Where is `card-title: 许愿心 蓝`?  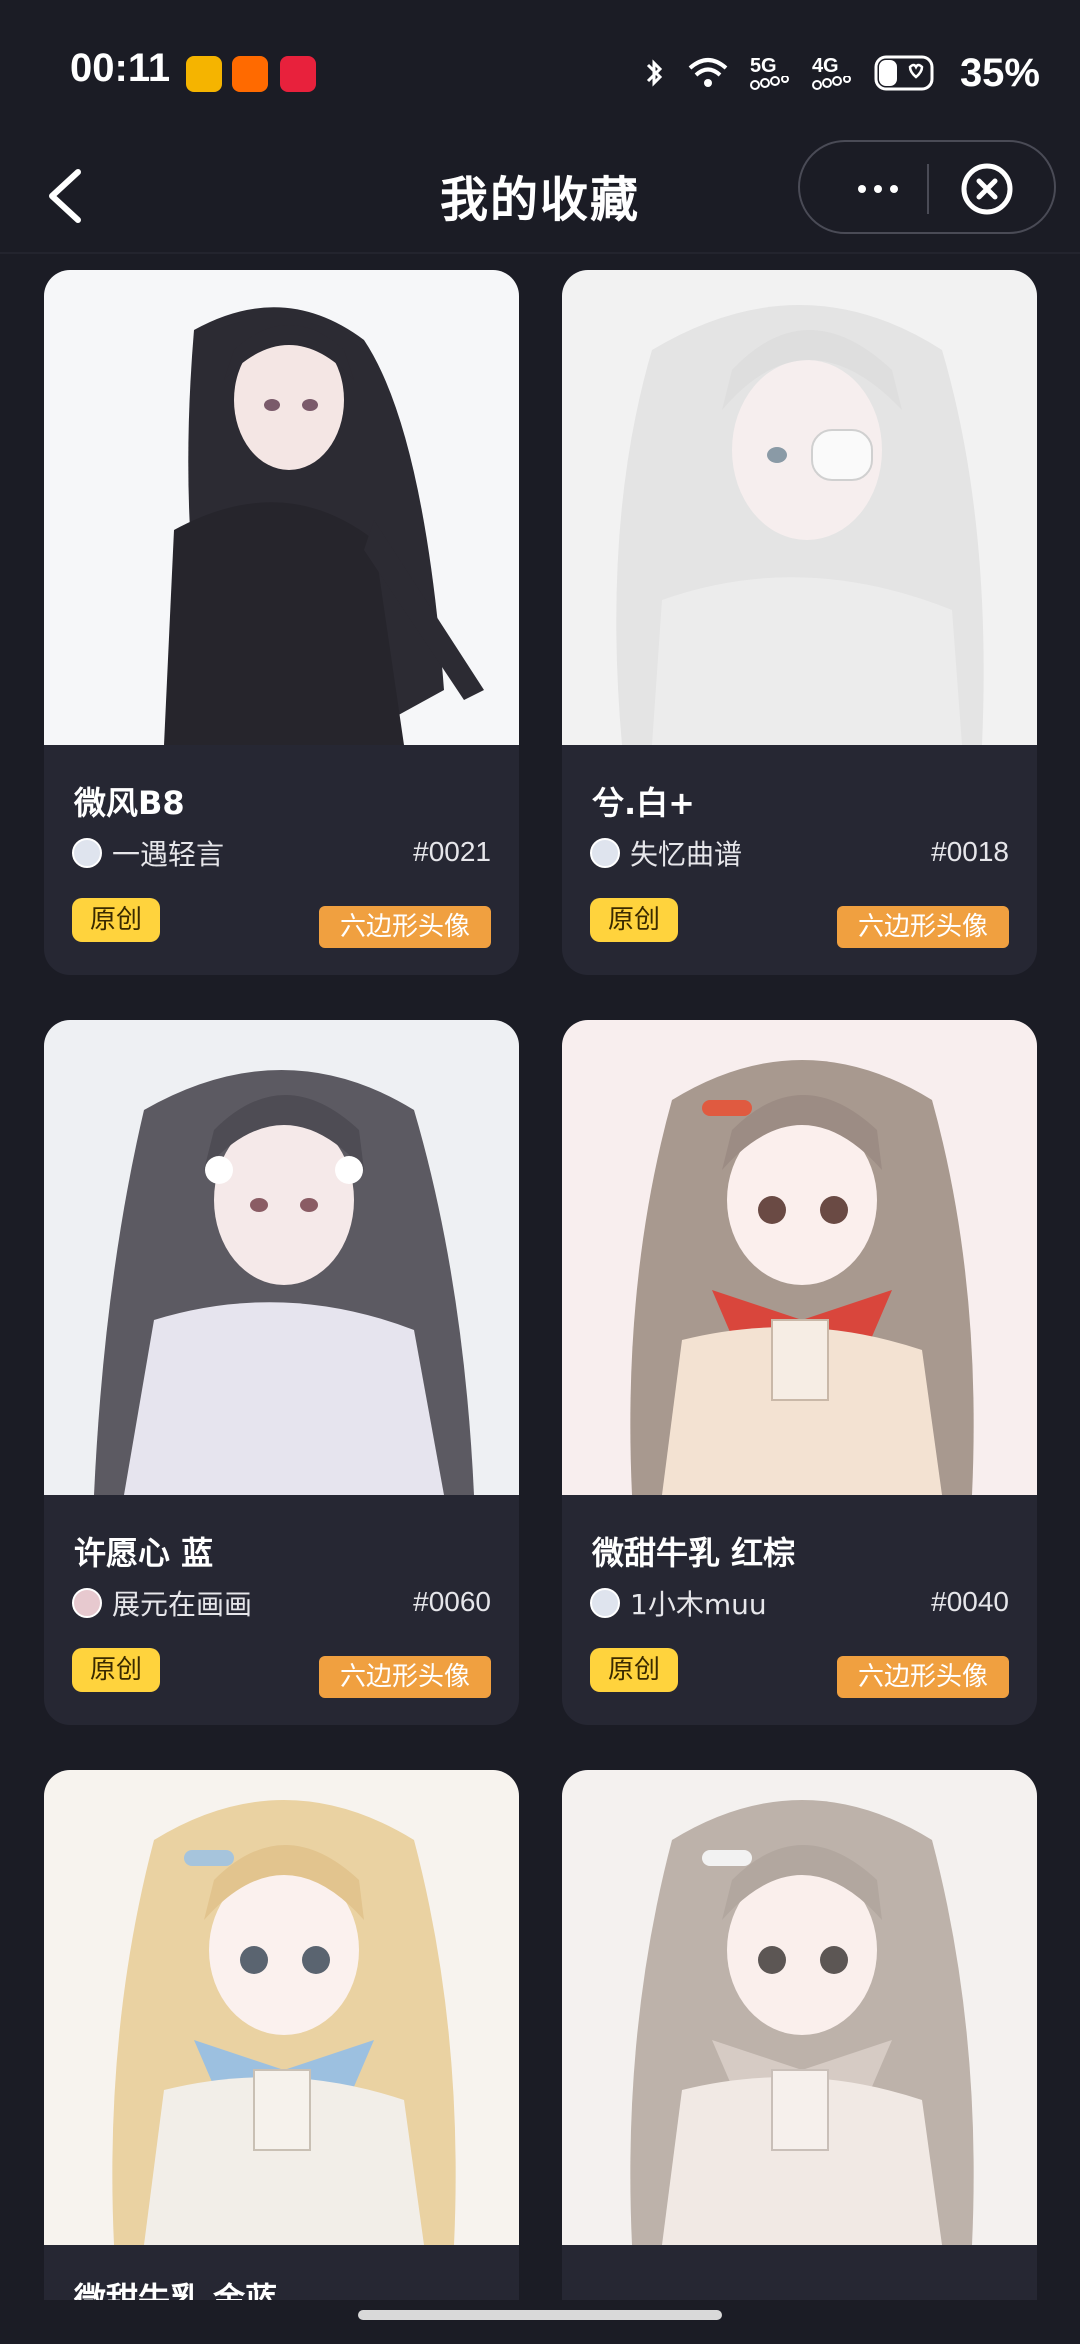 card-title: 许愿心 蓝 is located at coordinates (144, 1553).